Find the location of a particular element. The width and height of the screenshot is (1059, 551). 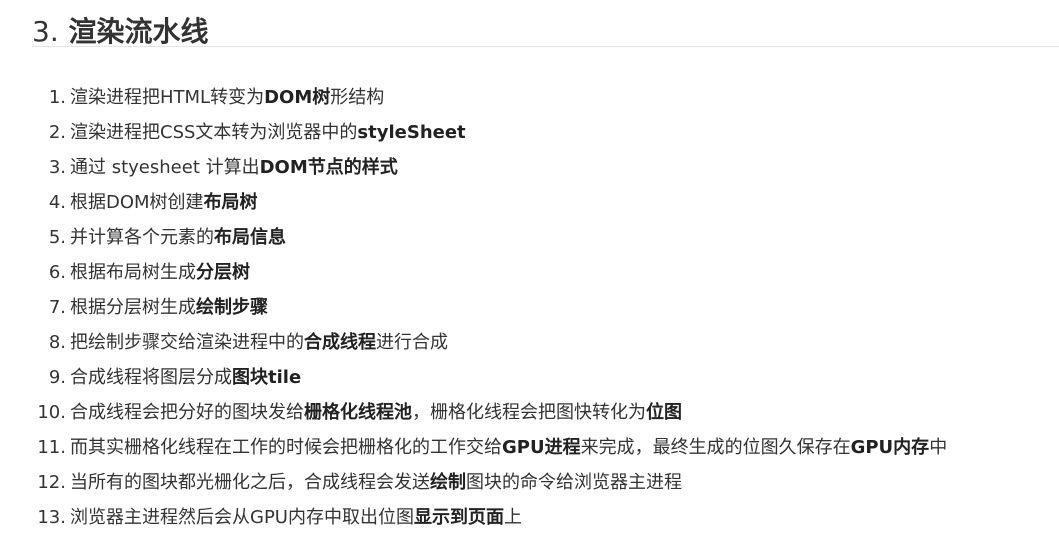

section-number: 3. is located at coordinates (45, 31).